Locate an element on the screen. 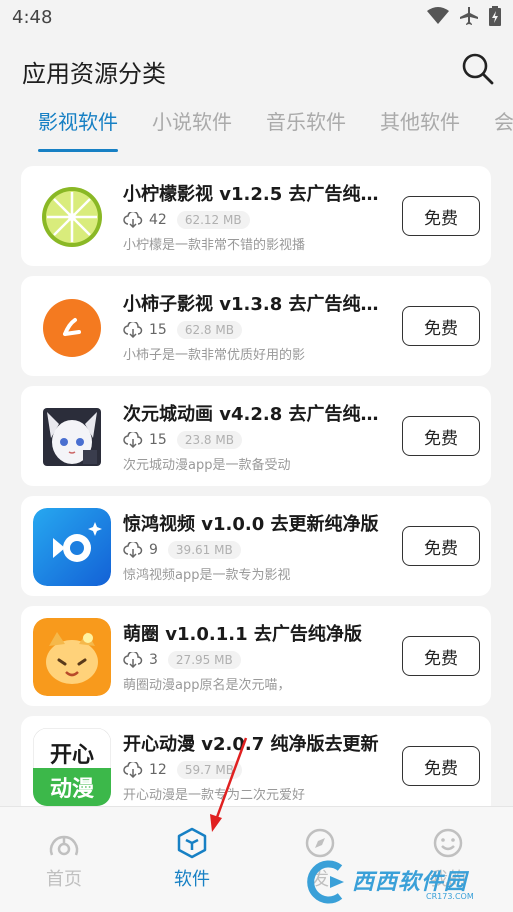  wifi-icon is located at coordinates (438, 18).